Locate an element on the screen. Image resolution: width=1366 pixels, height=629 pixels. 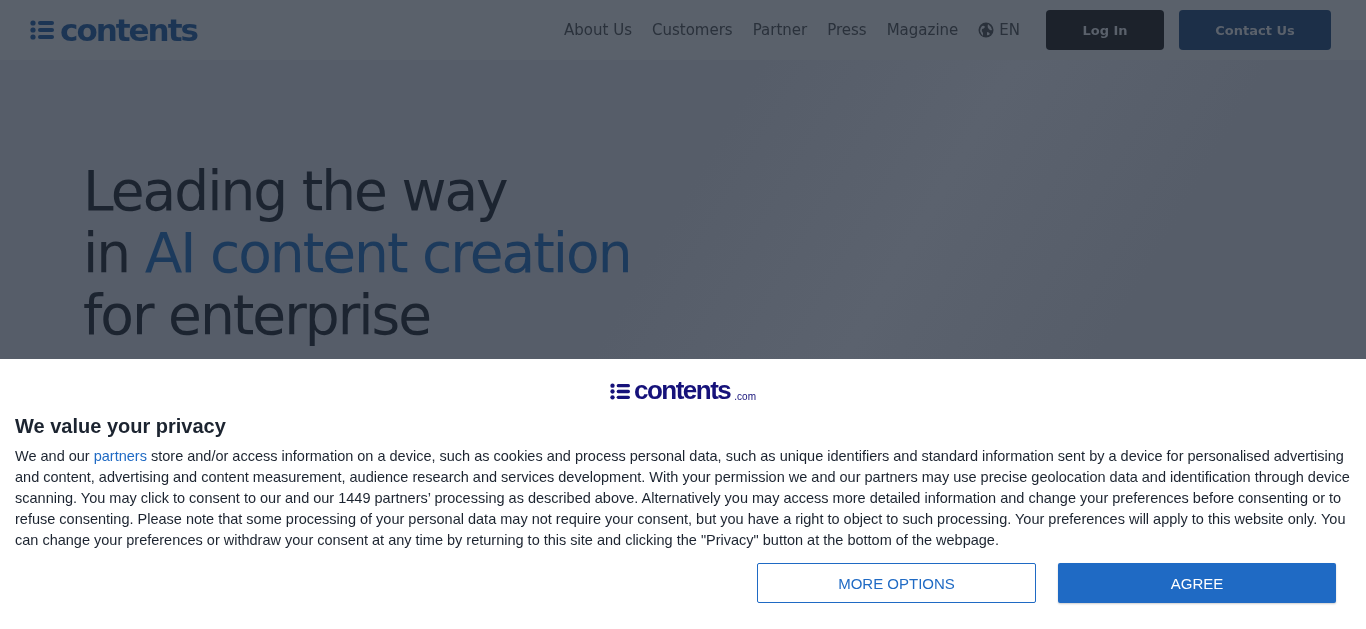
agree-button: AGREE is located at coordinates (1197, 583).